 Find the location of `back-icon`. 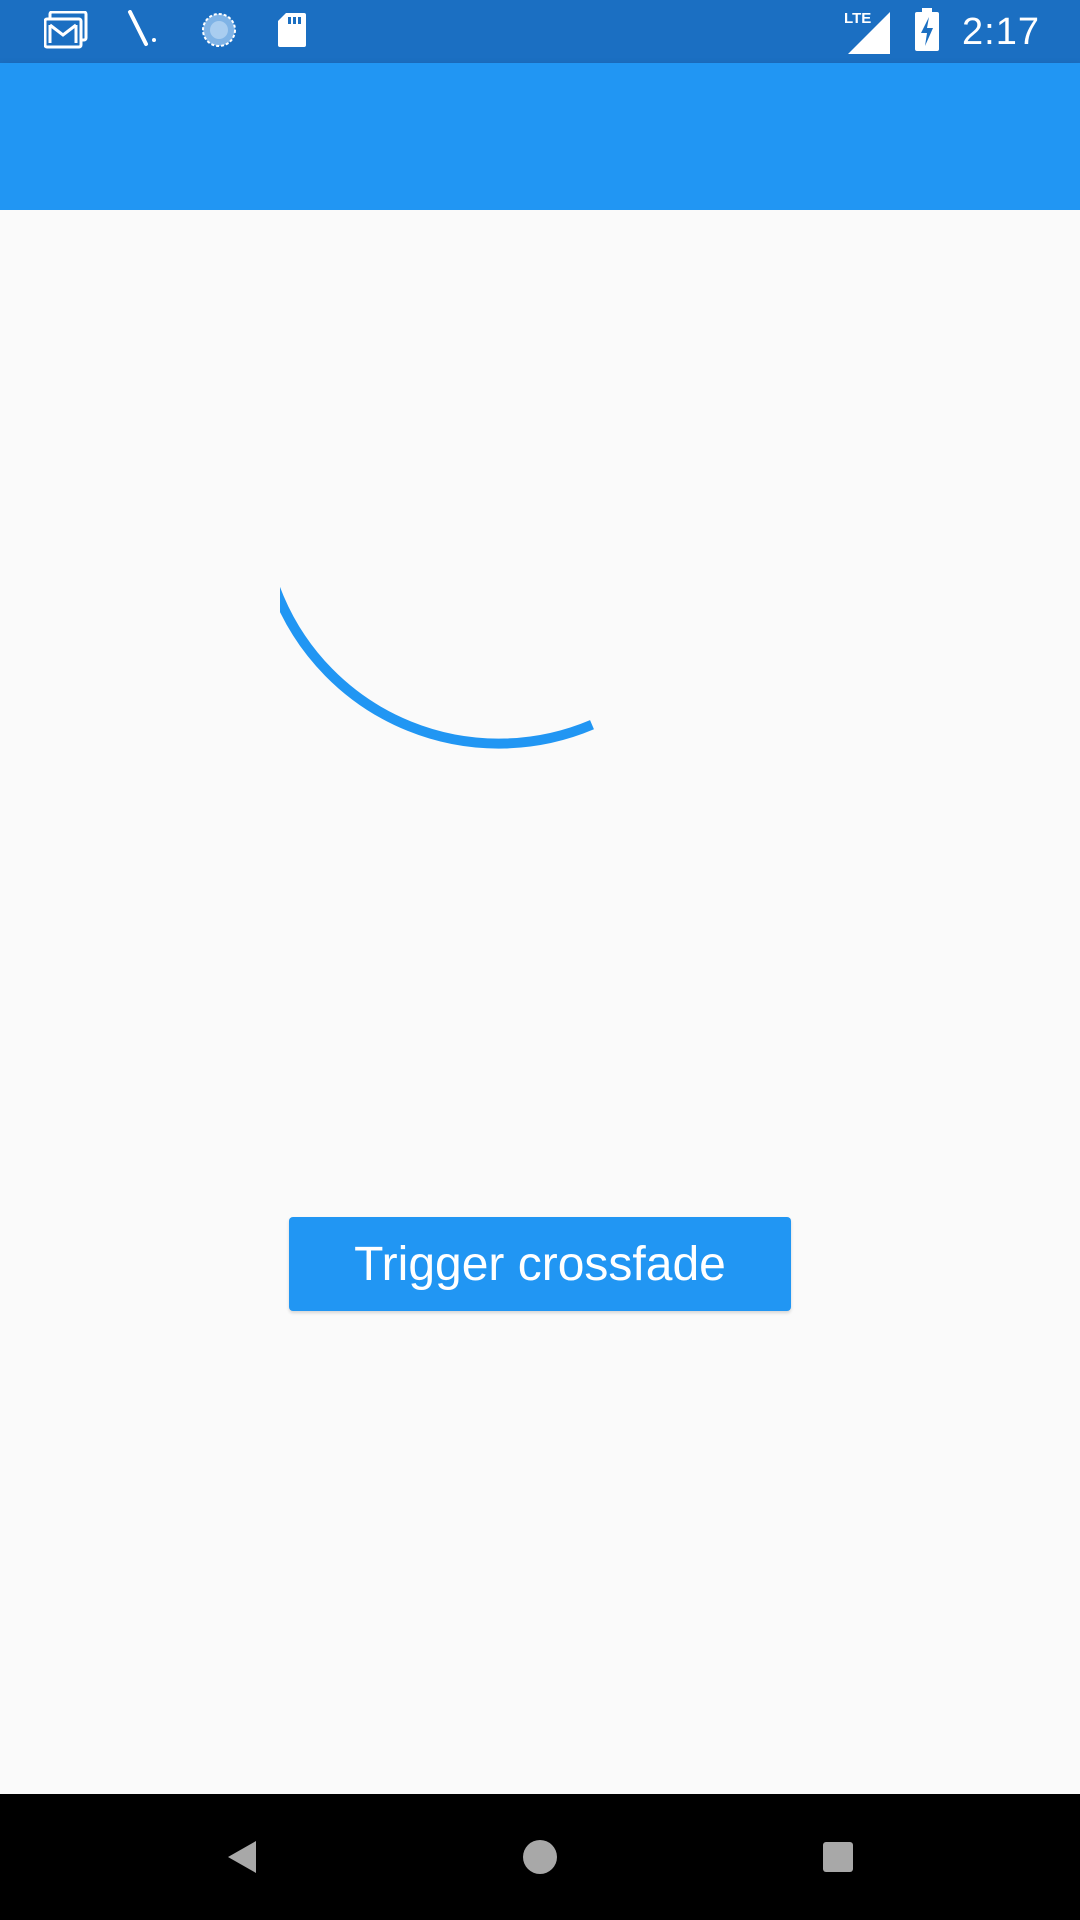

back-icon is located at coordinates (242, 1857).